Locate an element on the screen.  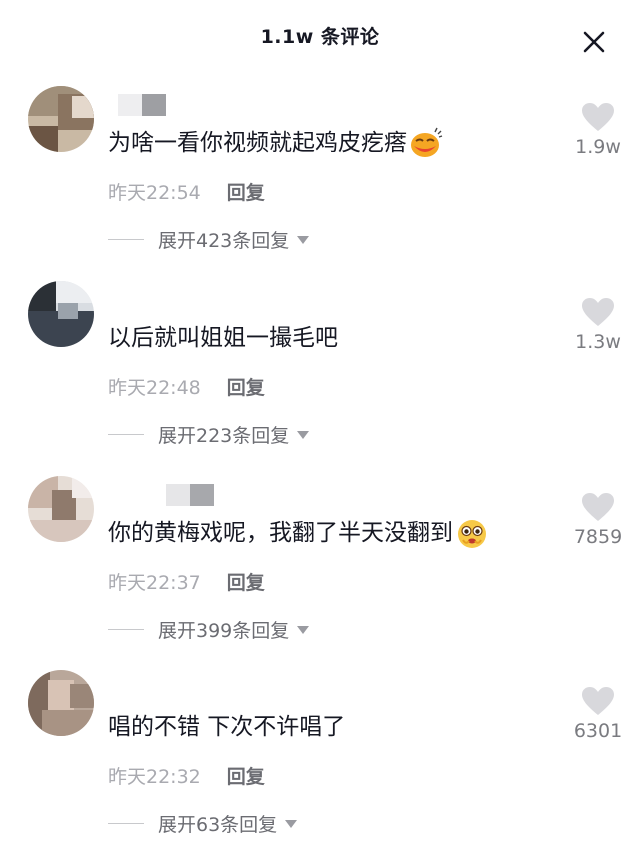
close-button is located at coordinates (594, 42).